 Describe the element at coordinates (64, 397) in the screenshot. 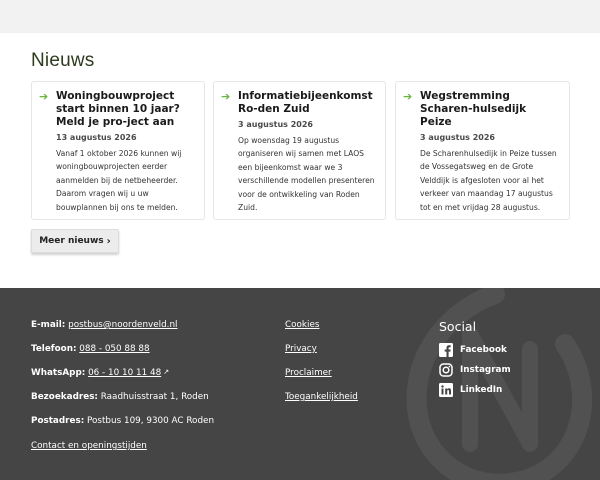

I see `visit-address-label: Bezoekadres:` at that location.